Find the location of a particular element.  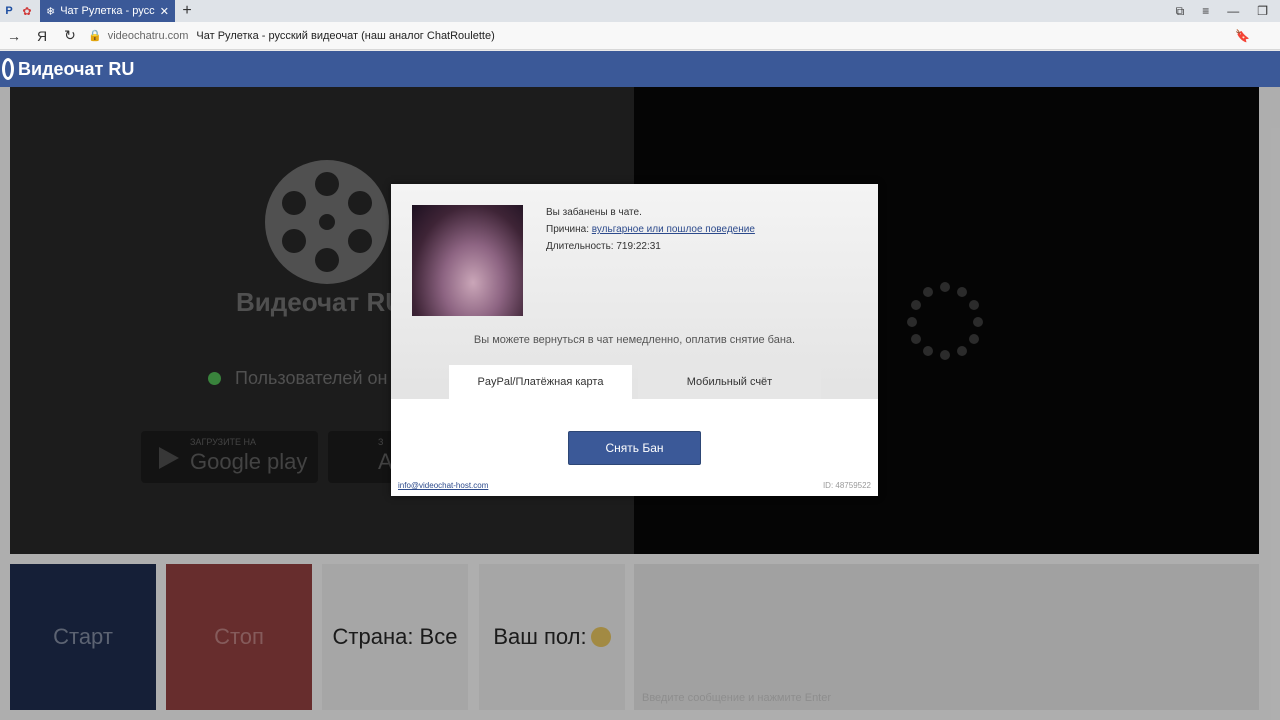

tab-paypal: PayPal/Платёжная карта is located at coordinates (540, 382).